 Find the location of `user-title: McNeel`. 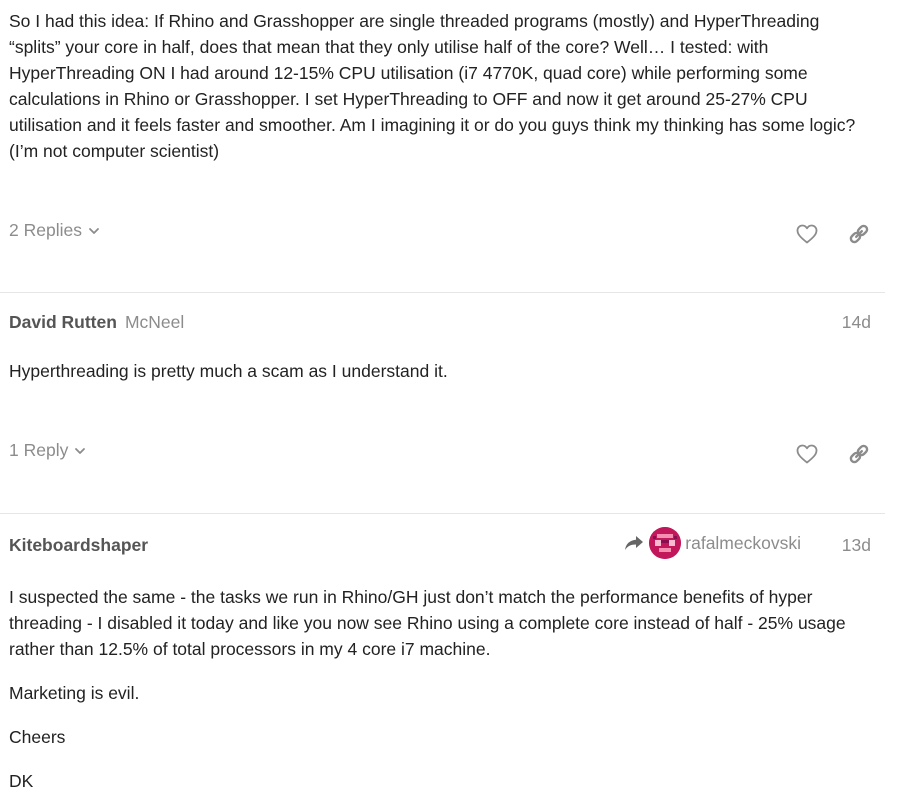

user-title: McNeel is located at coordinates (154, 322).